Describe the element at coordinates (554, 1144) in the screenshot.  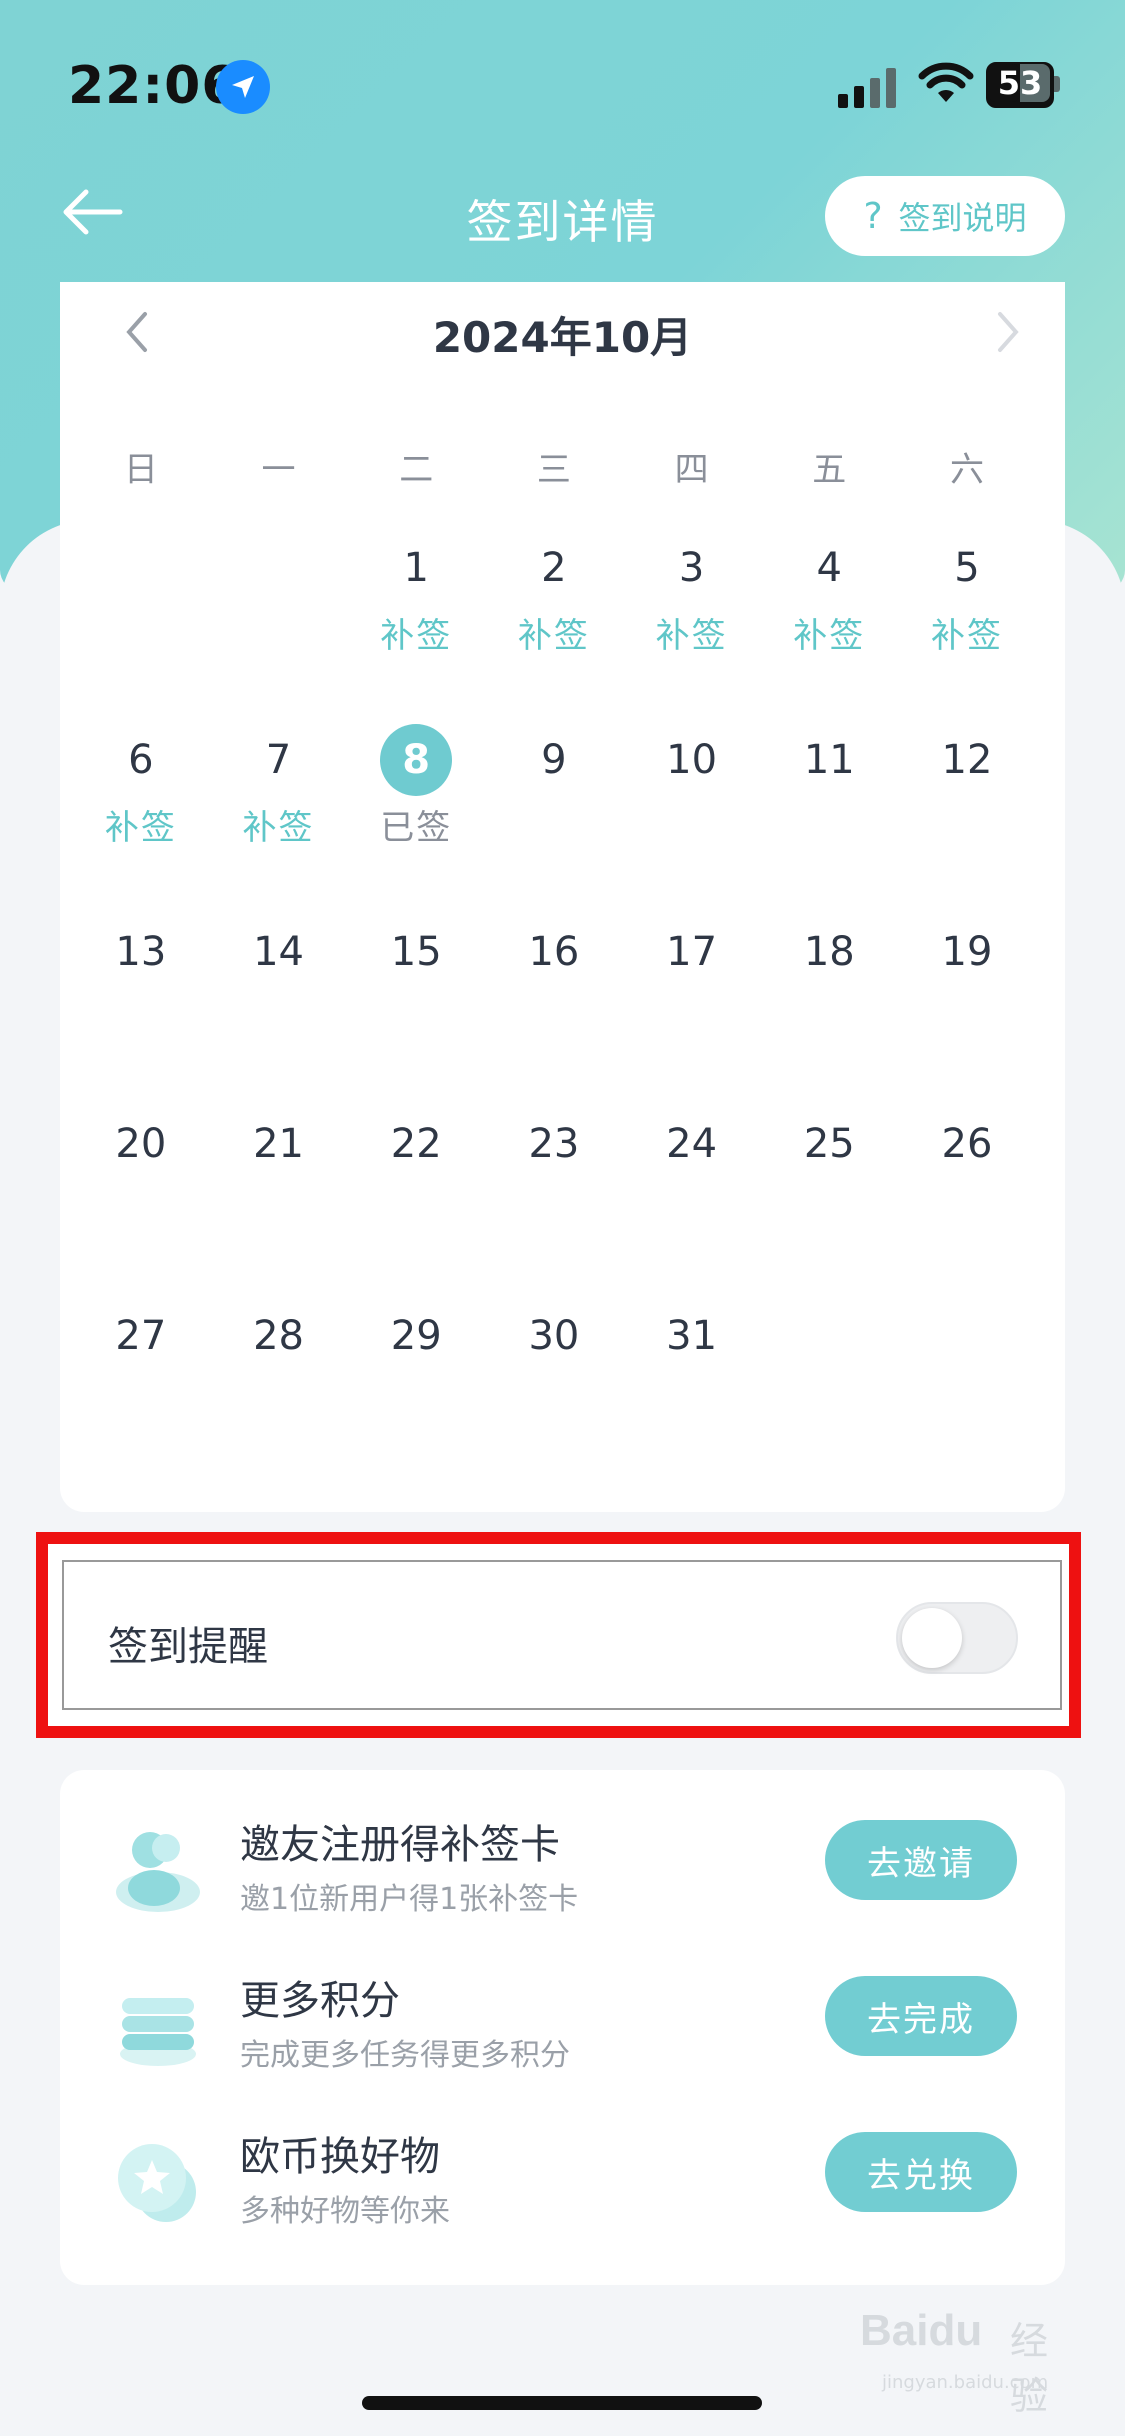
I see `day-number: 23` at that location.